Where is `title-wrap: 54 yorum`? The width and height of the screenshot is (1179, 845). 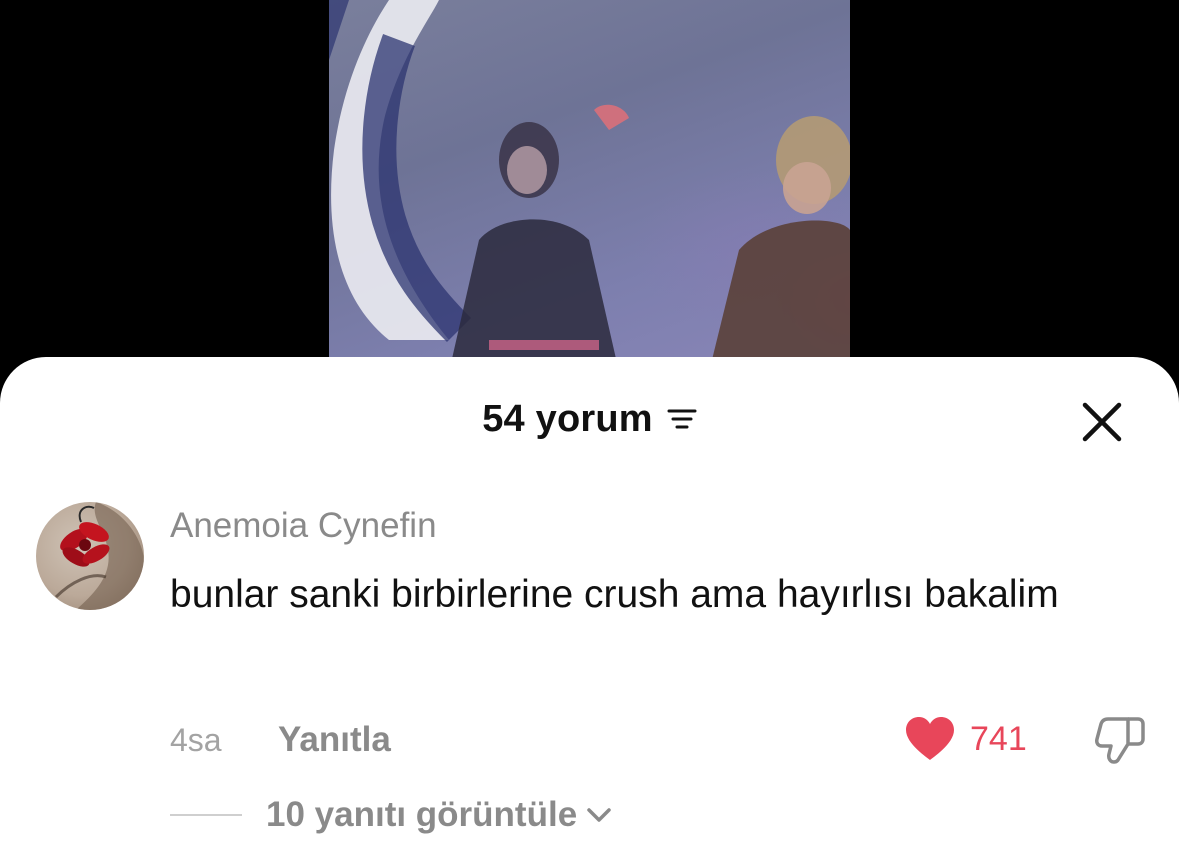
title-wrap: 54 yorum is located at coordinates (589, 419).